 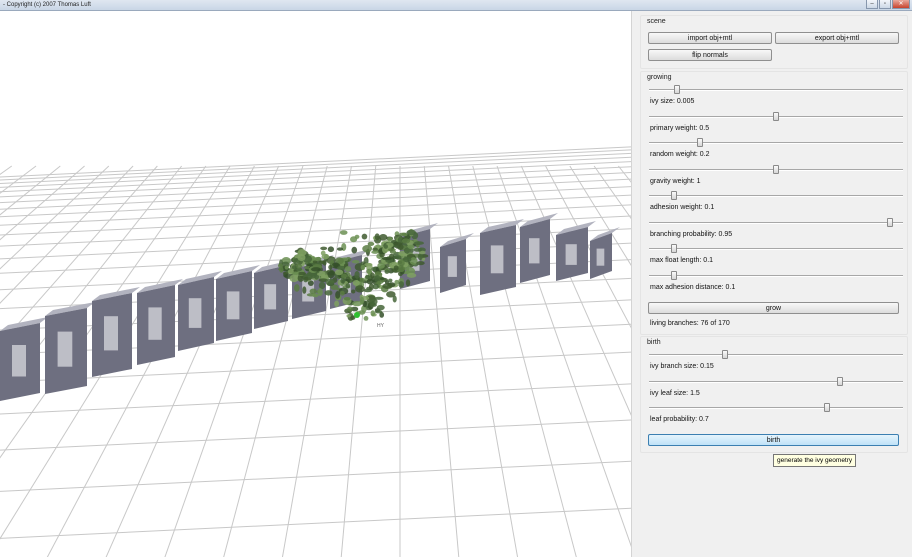 I want to click on birth-title: birth, so click(x=654, y=342).